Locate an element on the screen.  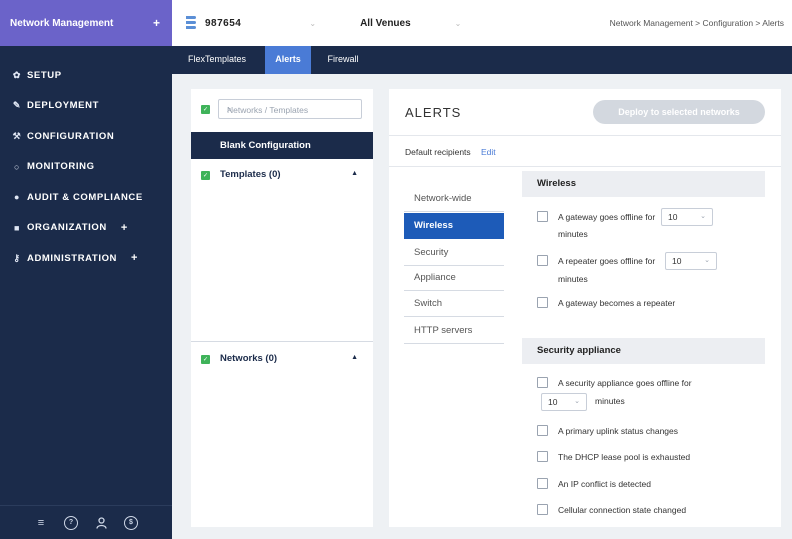
sidebar-header-plus-icon: + is located at coordinates (156, 23).